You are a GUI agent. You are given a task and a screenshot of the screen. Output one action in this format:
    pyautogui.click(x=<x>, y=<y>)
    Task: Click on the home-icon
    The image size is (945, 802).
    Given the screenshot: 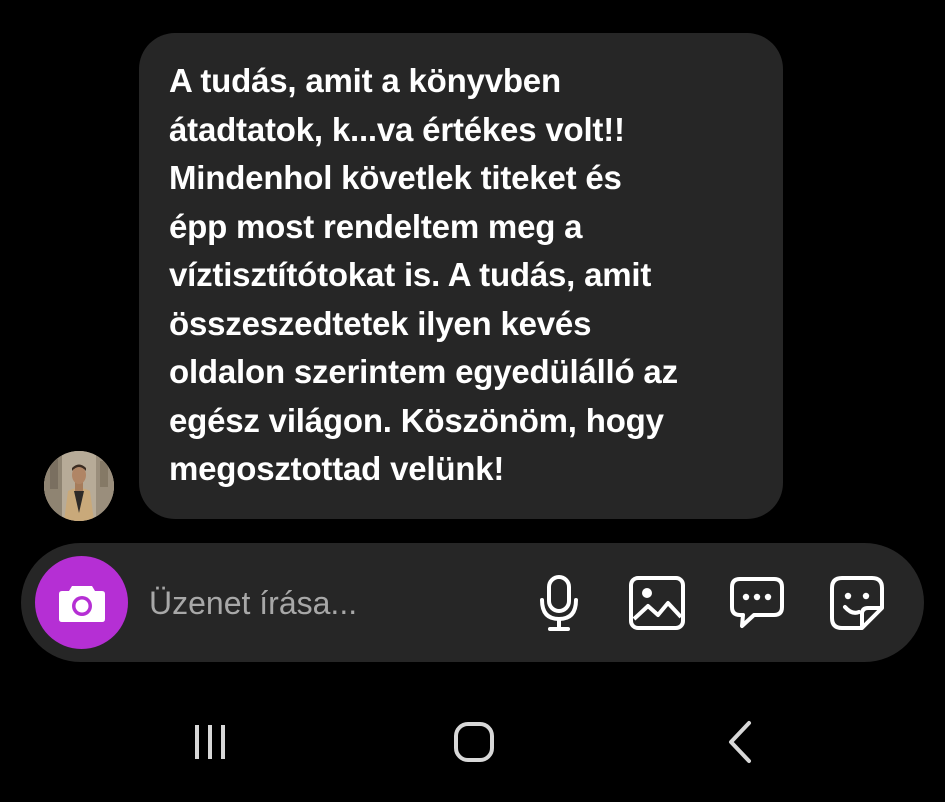 What is the action you would take?
    pyautogui.click(x=474, y=742)
    